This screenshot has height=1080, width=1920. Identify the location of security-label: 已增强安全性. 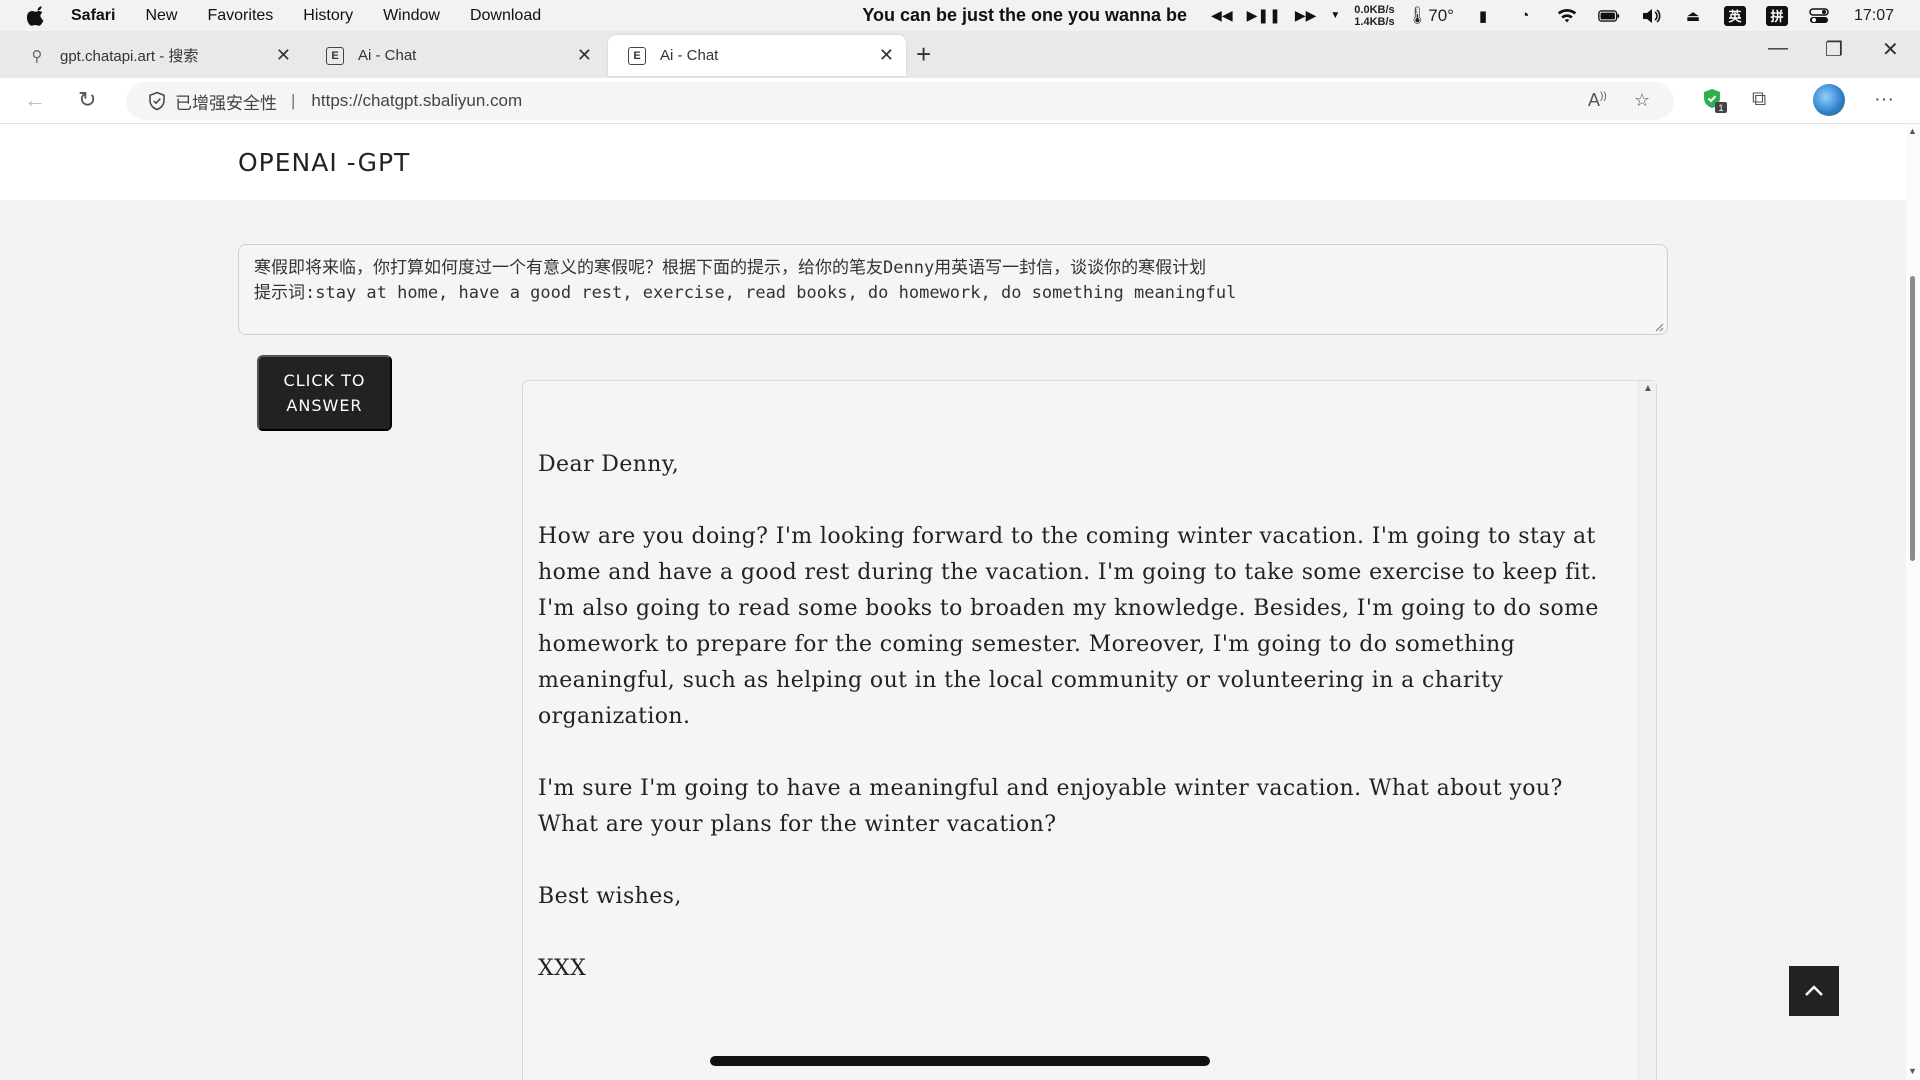
(226, 101).